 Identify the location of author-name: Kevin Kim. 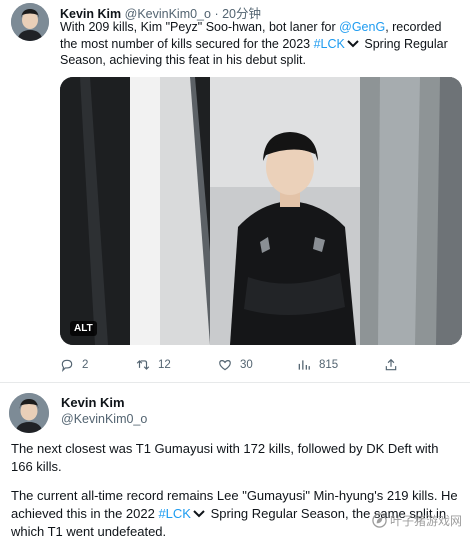
(93, 402).